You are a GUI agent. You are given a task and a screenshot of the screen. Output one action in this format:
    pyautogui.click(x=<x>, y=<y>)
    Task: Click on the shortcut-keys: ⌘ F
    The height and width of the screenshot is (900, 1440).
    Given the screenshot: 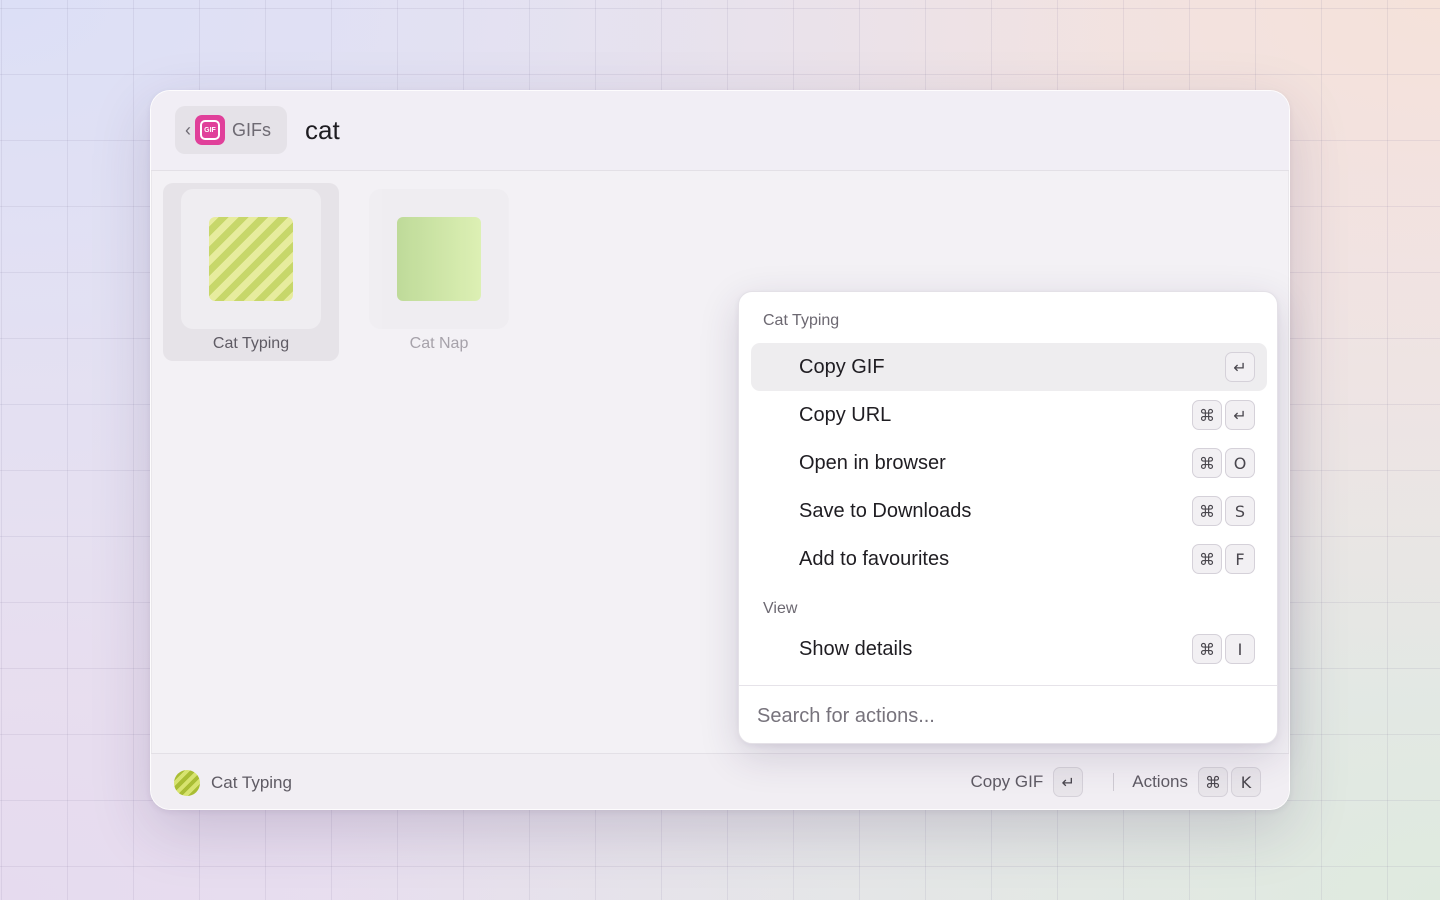 What is the action you would take?
    pyautogui.click(x=1223, y=559)
    